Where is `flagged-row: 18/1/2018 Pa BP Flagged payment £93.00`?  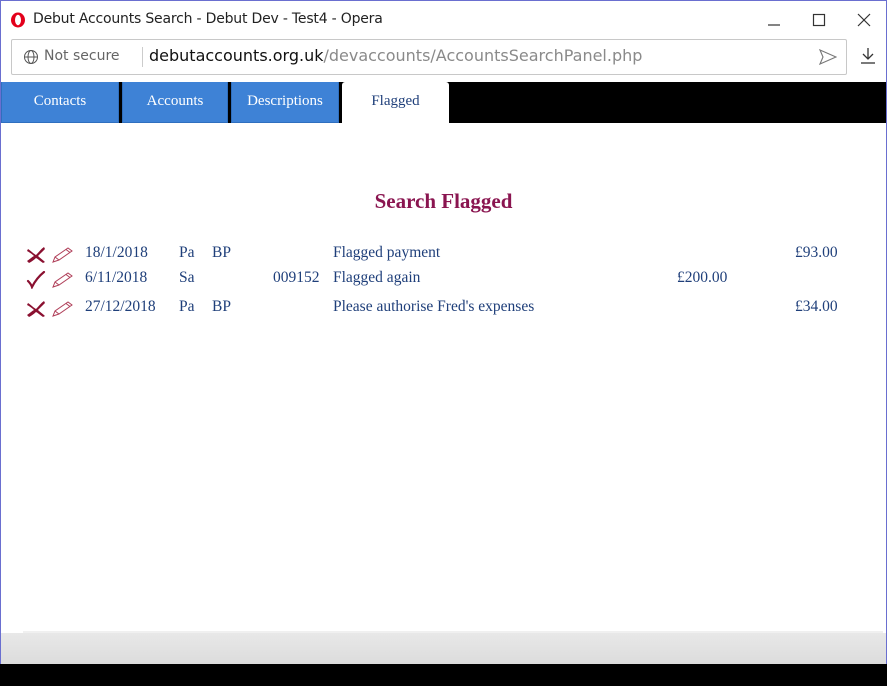
flagged-row: 18/1/2018 Pa BP Flagged payment £93.00 is located at coordinates (443, 255).